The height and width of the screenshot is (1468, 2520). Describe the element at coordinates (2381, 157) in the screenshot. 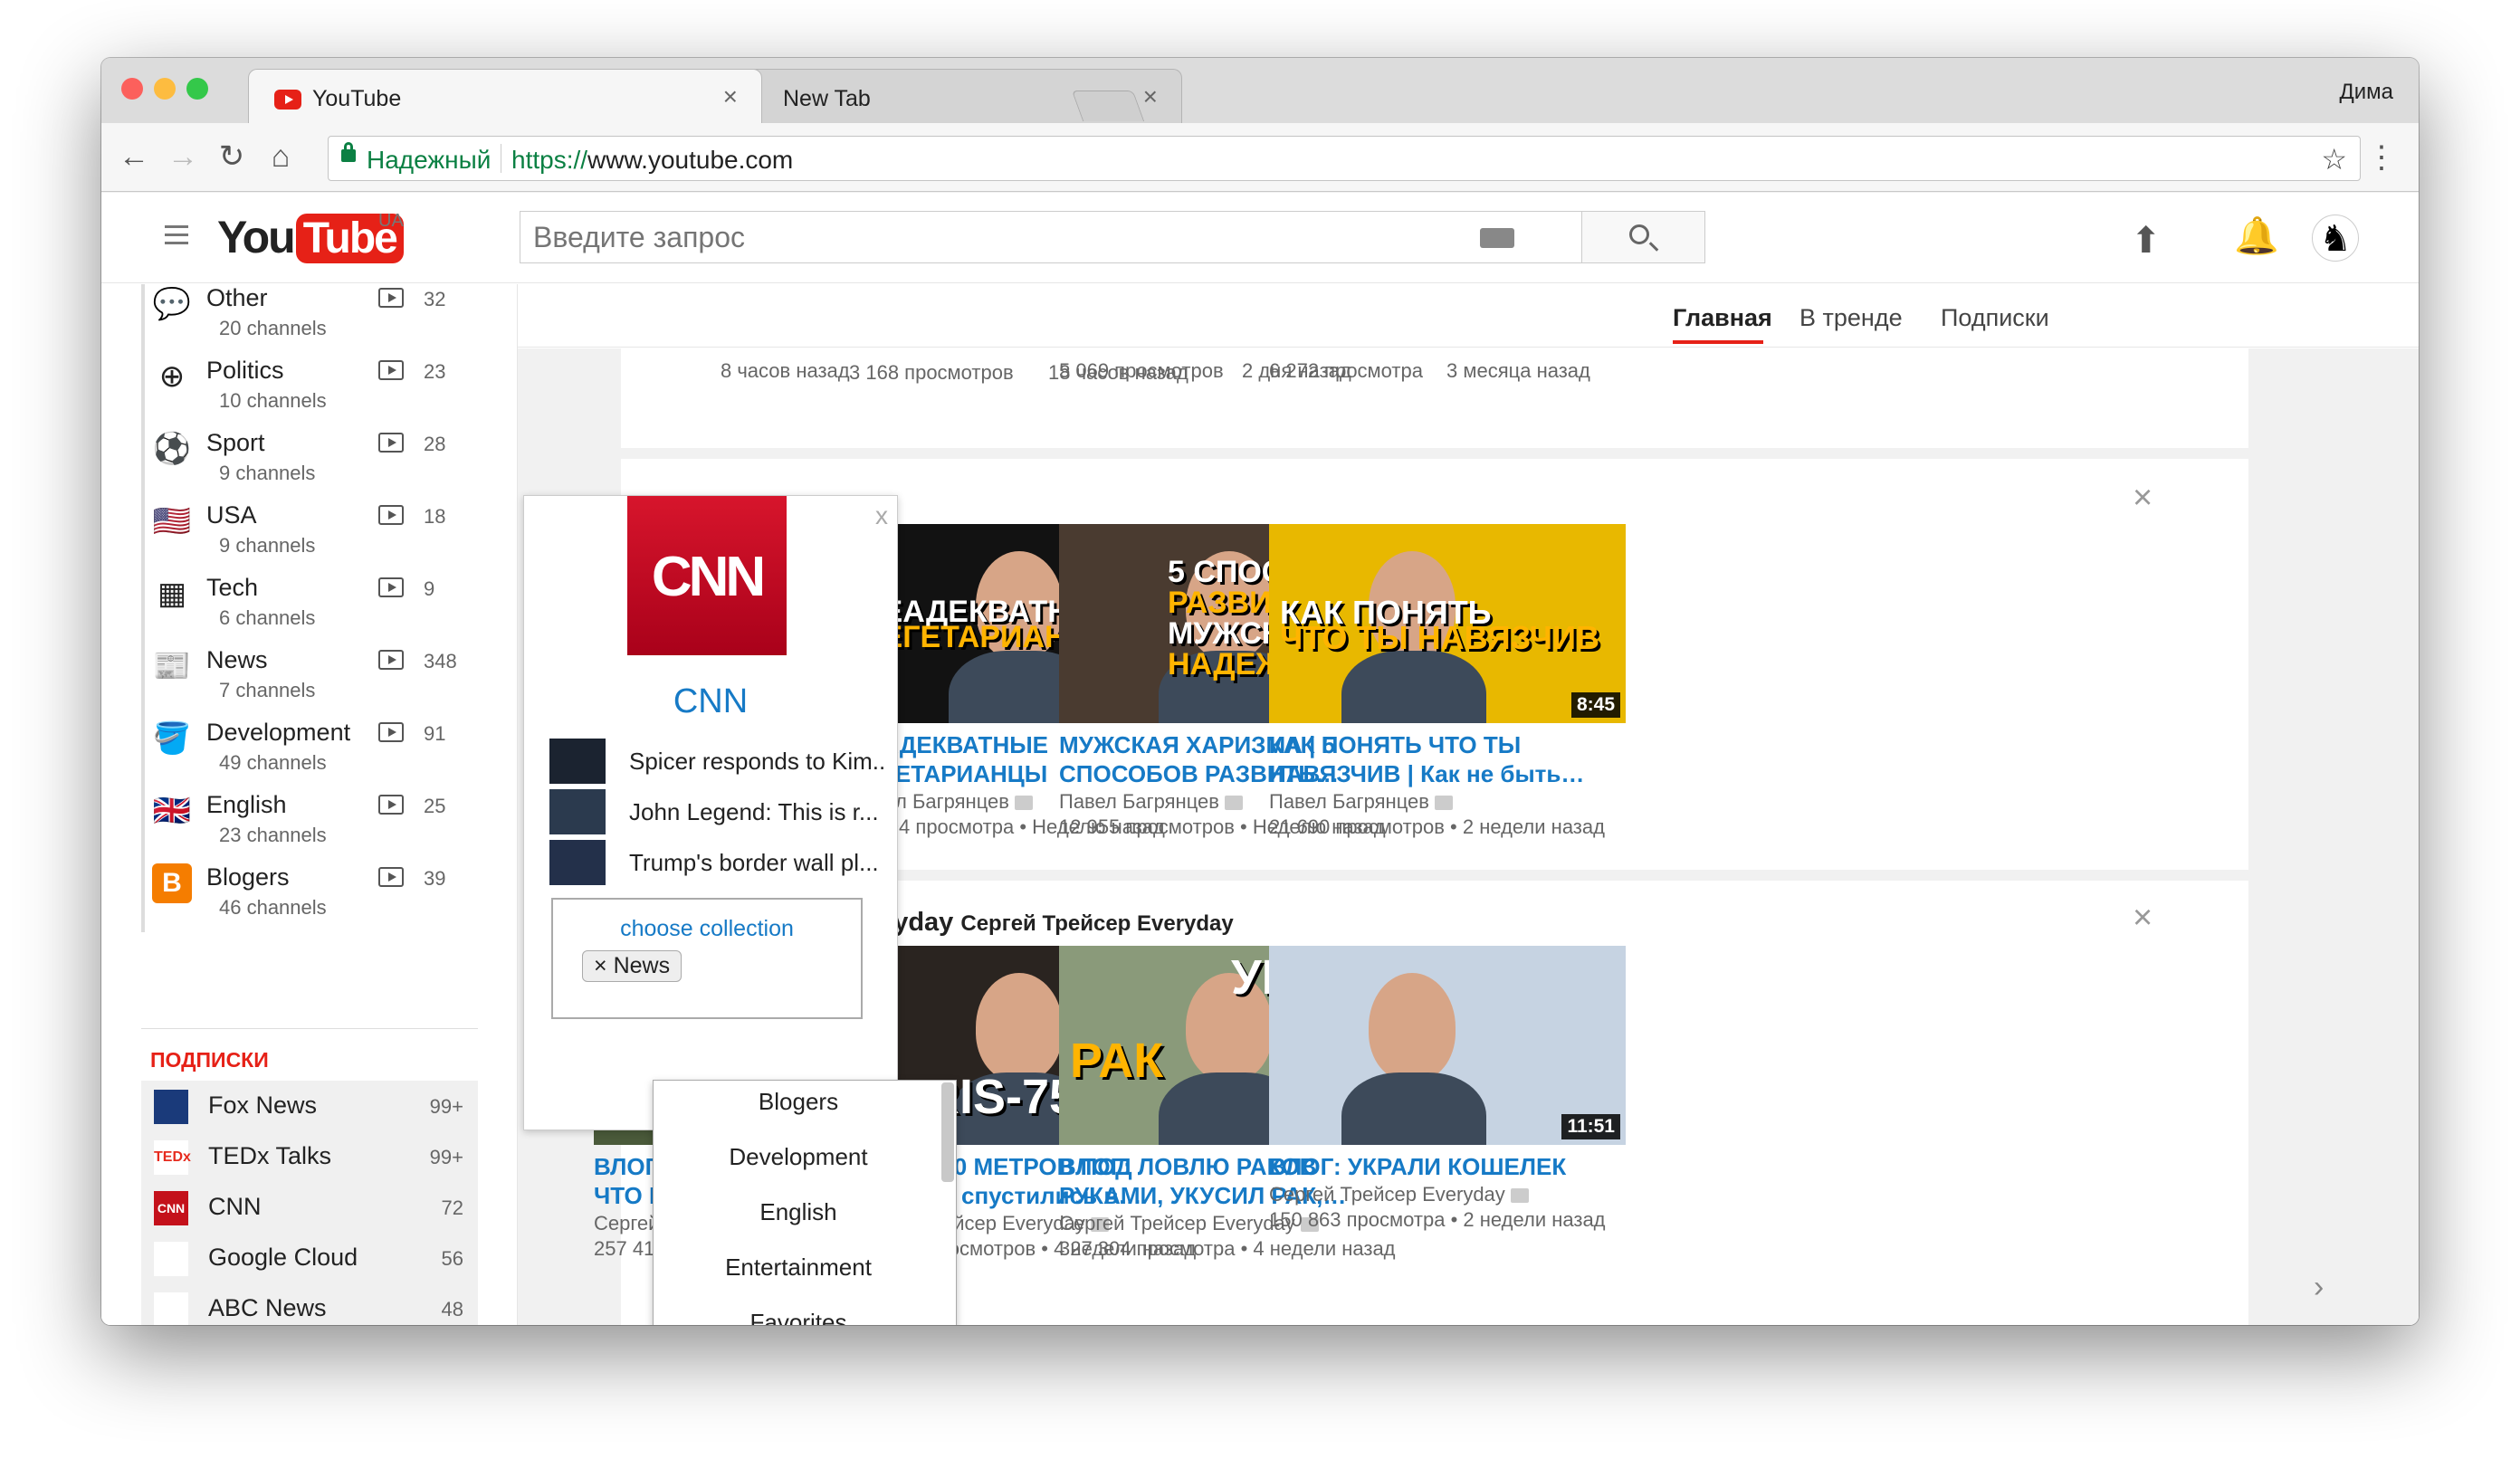

I see `menu-kebab-icon: ⋮` at that location.